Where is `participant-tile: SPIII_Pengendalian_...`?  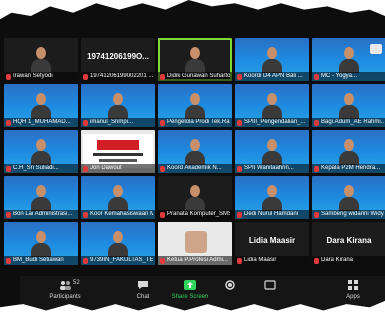 participant-tile: SPIII_Pengendalian_... is located at coordinates (272, 105).